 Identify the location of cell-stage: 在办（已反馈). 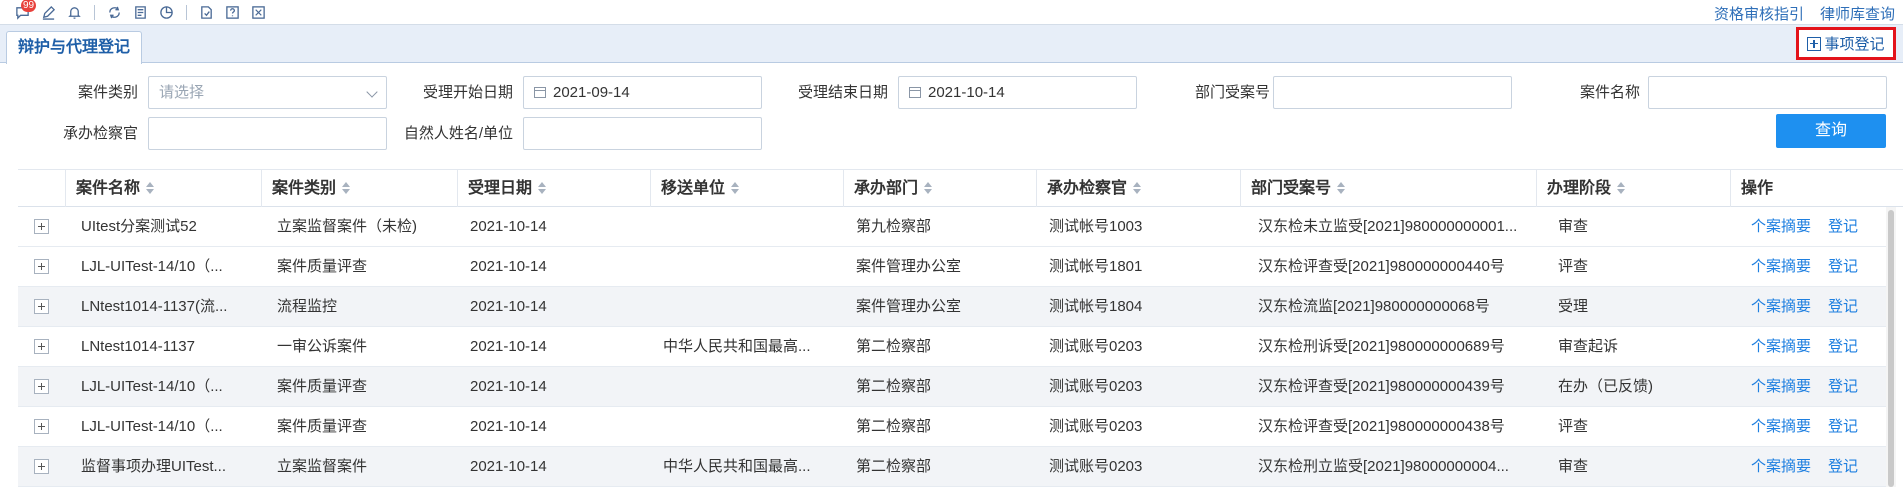
(1605, 386).